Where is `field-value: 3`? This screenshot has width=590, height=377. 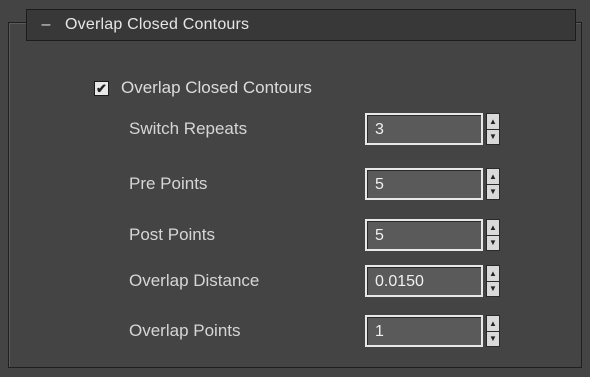
field-value: 3 is located at coordinates (379, 129).